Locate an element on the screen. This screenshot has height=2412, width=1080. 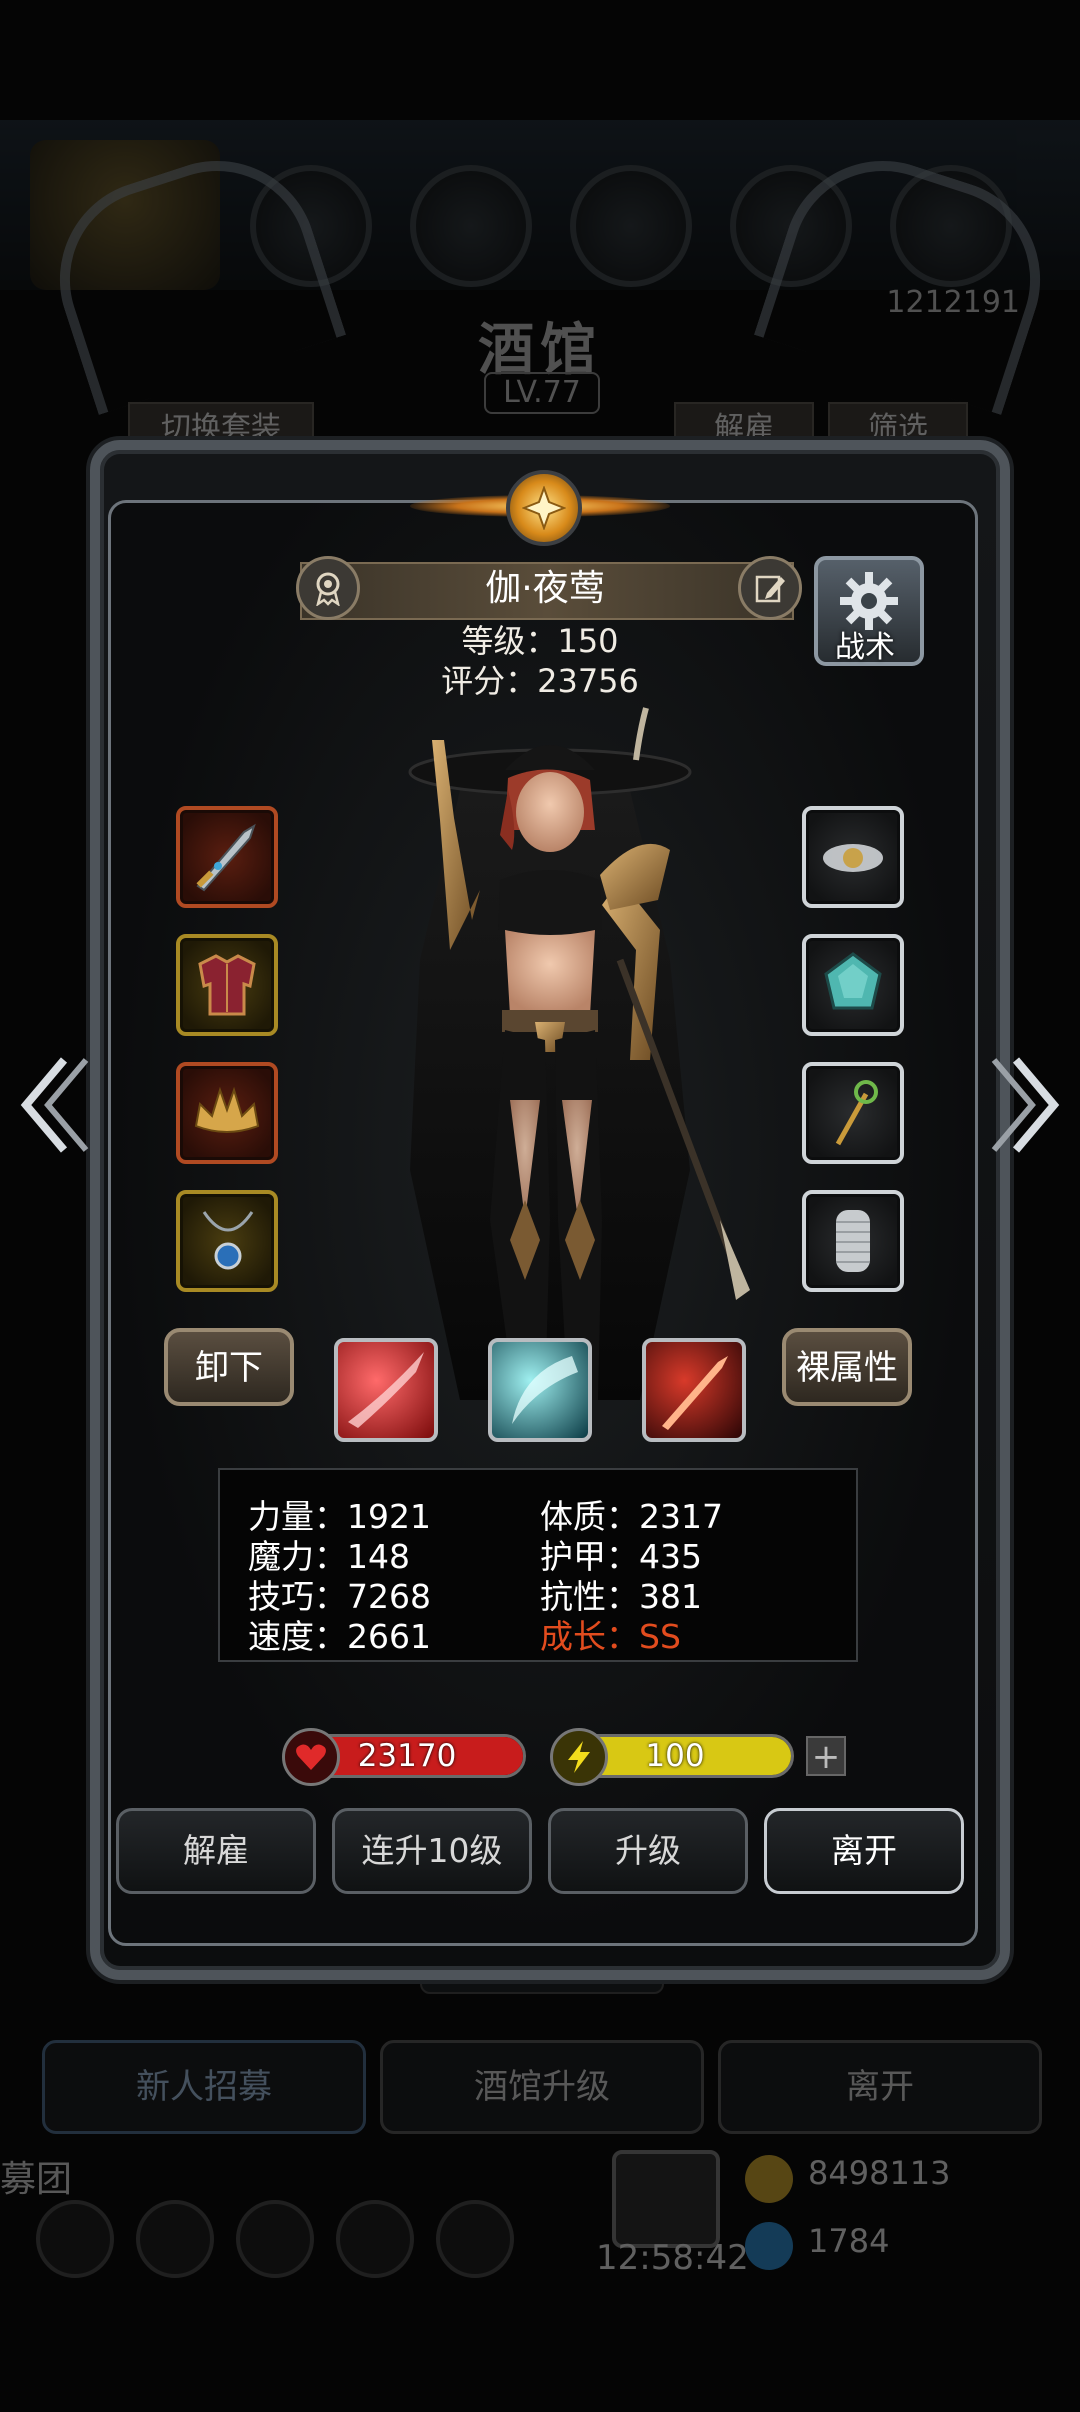
recruit-button: 新人招募 is located at coordinates (204, 2087).